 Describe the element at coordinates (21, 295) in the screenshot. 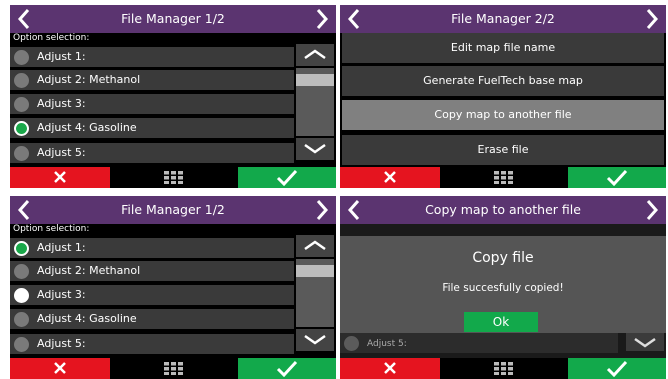

I see `radio-button-target` at that location.